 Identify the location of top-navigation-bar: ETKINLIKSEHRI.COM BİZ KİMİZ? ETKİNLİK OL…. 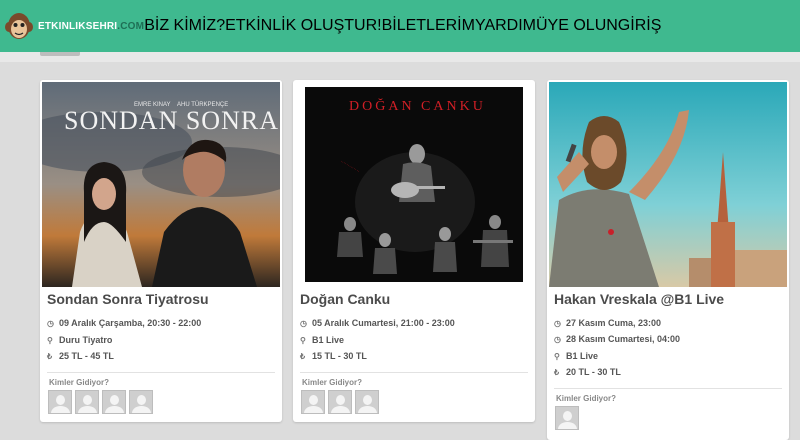
(400, 26).